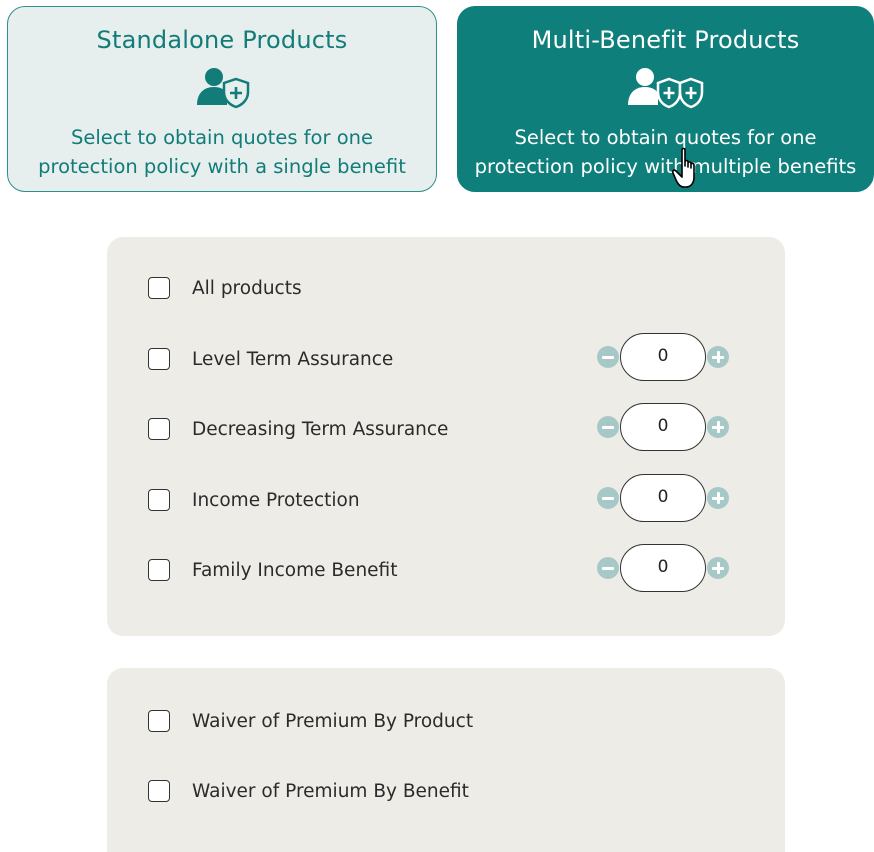 This screenshot has width=874, height=852. What do you see at coordinates (320, 429) in the screenshot?
I see `decreasing-term-assurance-label: Decreasing Term Assurance` at bounding box center [320, 429].